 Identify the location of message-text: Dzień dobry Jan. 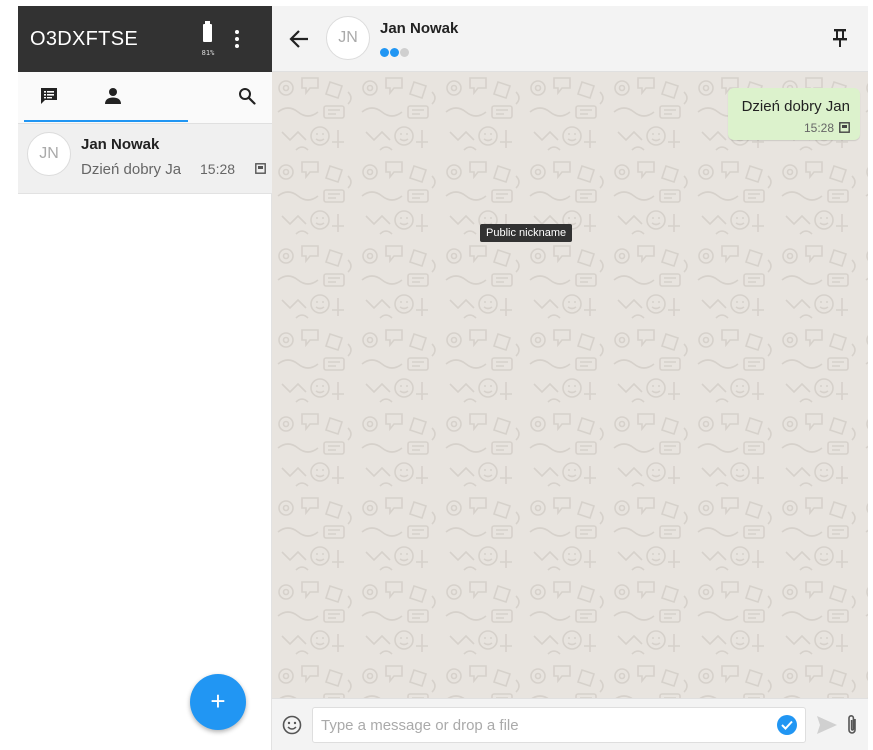
(795, 106).